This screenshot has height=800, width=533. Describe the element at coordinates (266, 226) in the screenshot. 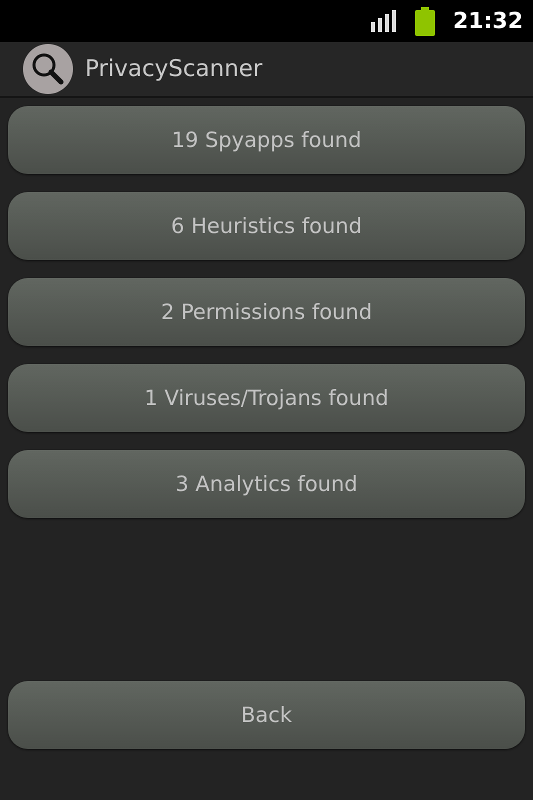

I see `result-button: 6 Heuristics found` at that location.